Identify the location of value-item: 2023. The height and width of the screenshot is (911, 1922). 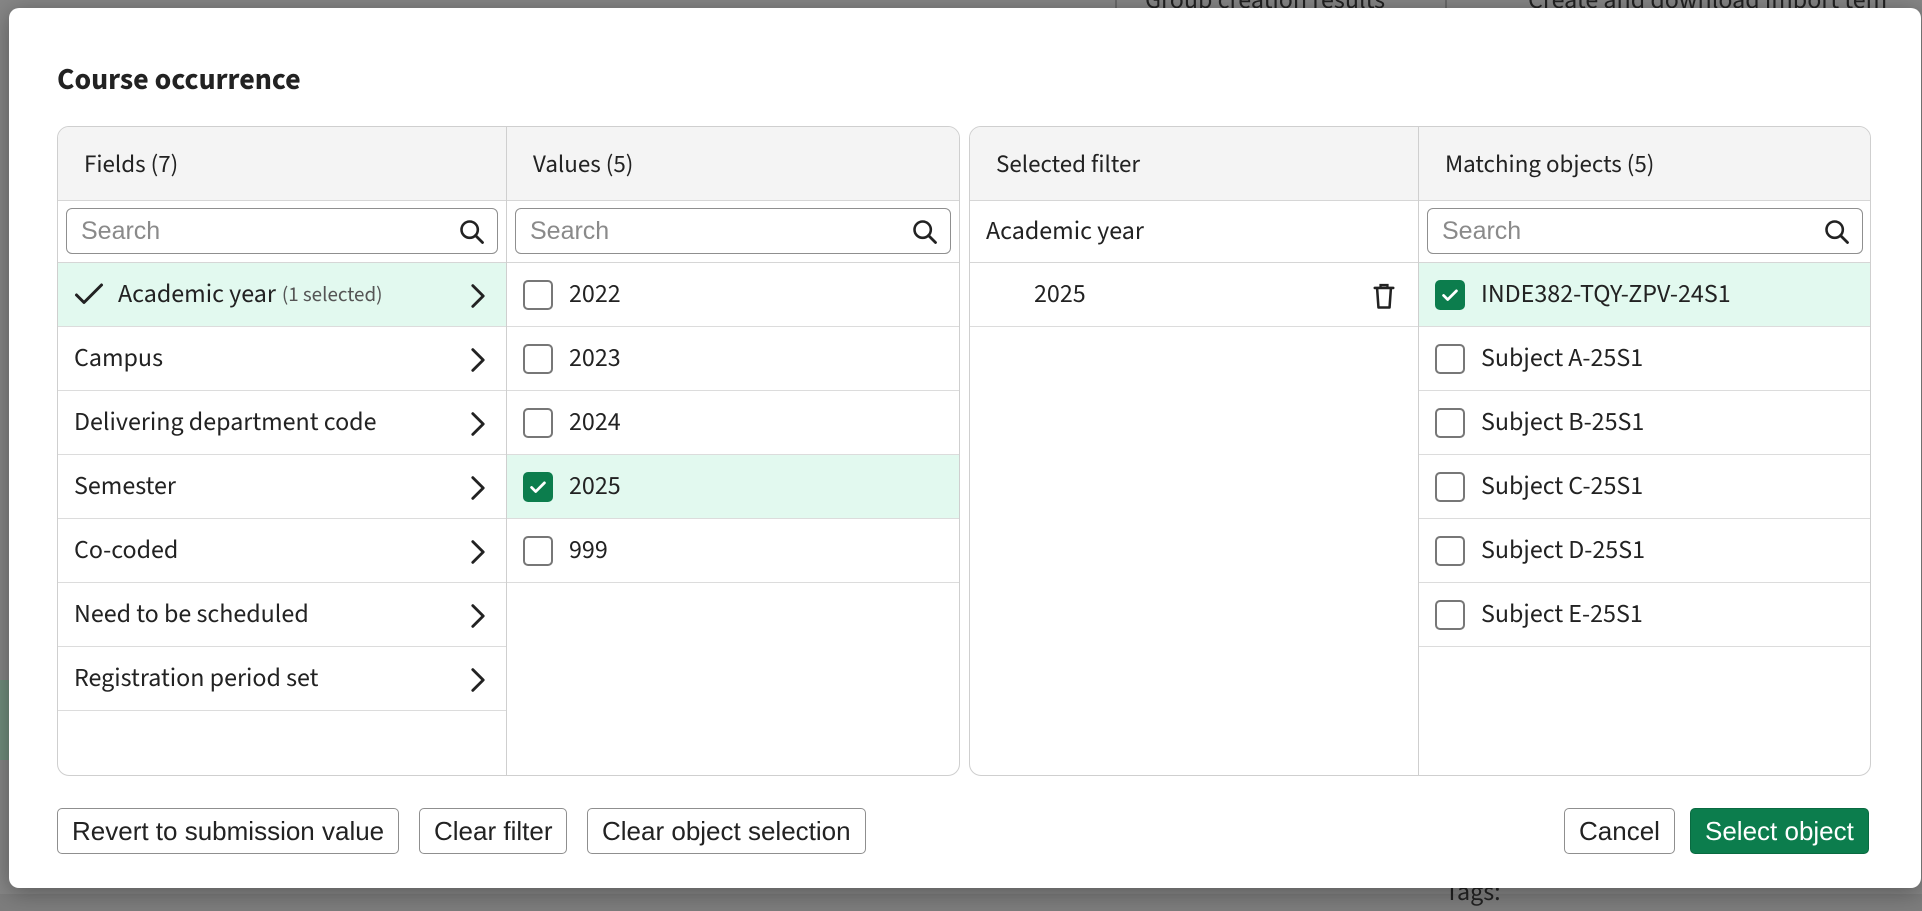
(733, 359).